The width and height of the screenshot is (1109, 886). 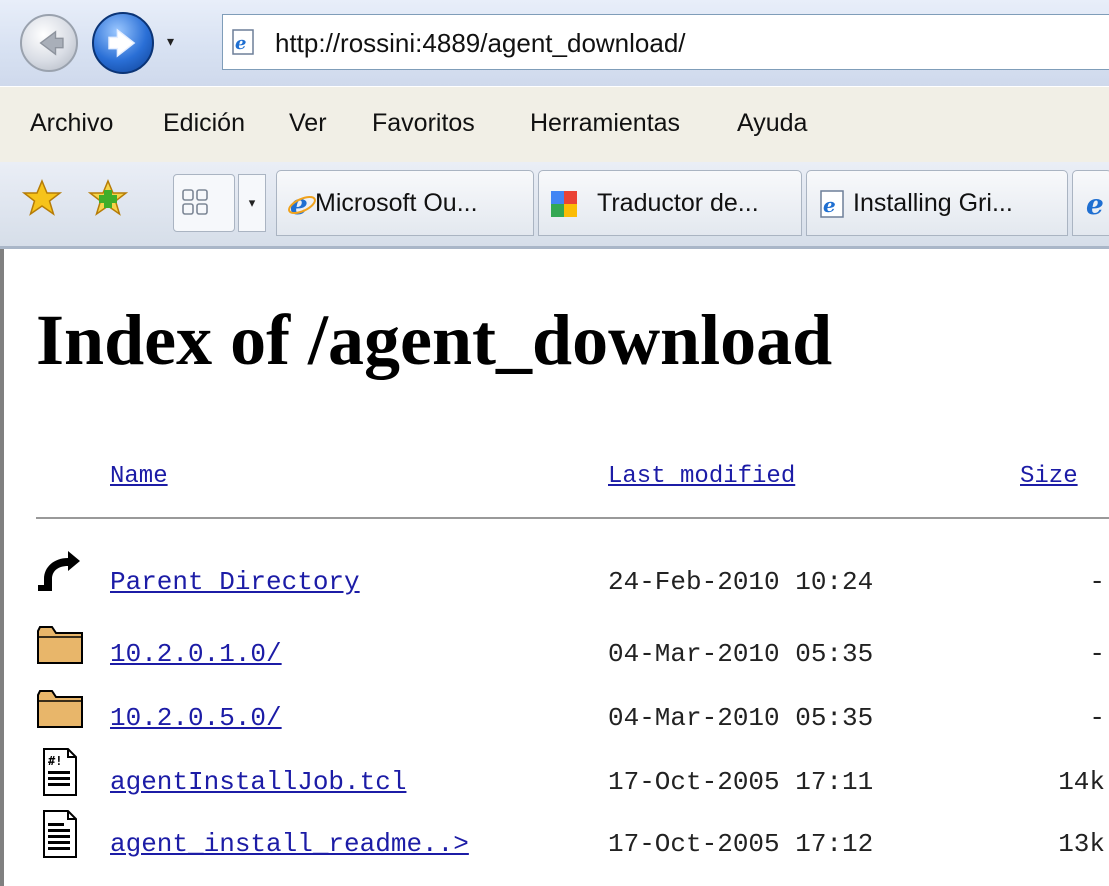 What do you see at coordinates (204, 123) in the screenshot?
I see `menu-edicion: Edición` at bounding box center [204, 123].